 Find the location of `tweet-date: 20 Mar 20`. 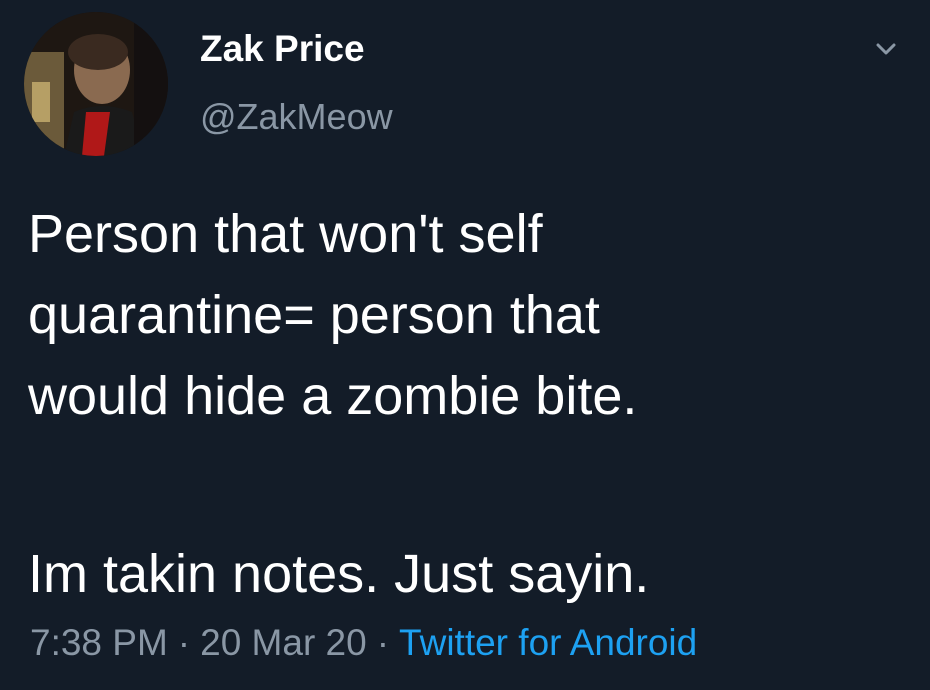

tweet-date: 20 Mar 20 is located at coordinates (283, 642).